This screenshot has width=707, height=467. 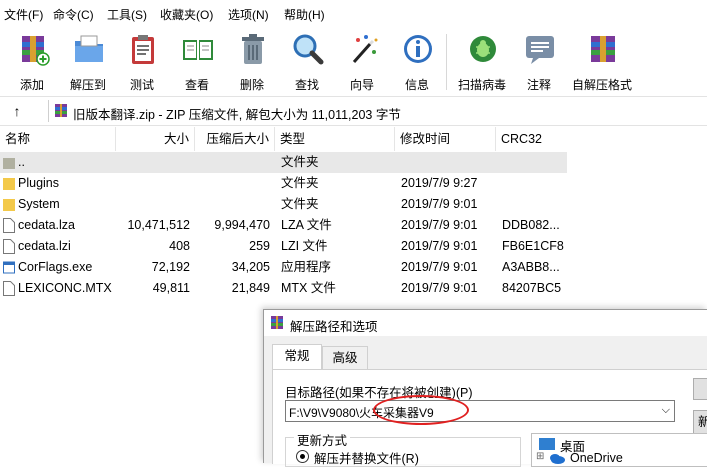 What do you see at coordinates (666, 410) in the screenshot?
I see `chevron-down-icon: ⌵` at bounding box center [666, 410].